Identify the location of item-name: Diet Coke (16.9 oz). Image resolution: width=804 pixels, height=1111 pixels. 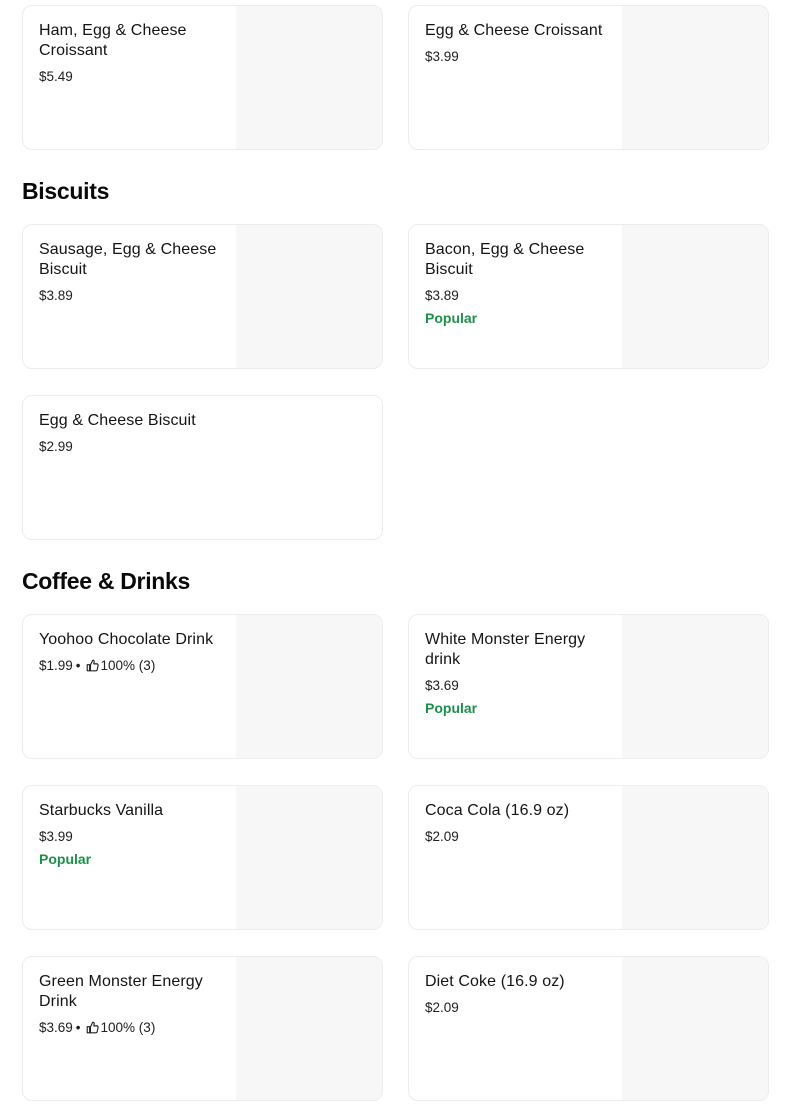
(495, 981).